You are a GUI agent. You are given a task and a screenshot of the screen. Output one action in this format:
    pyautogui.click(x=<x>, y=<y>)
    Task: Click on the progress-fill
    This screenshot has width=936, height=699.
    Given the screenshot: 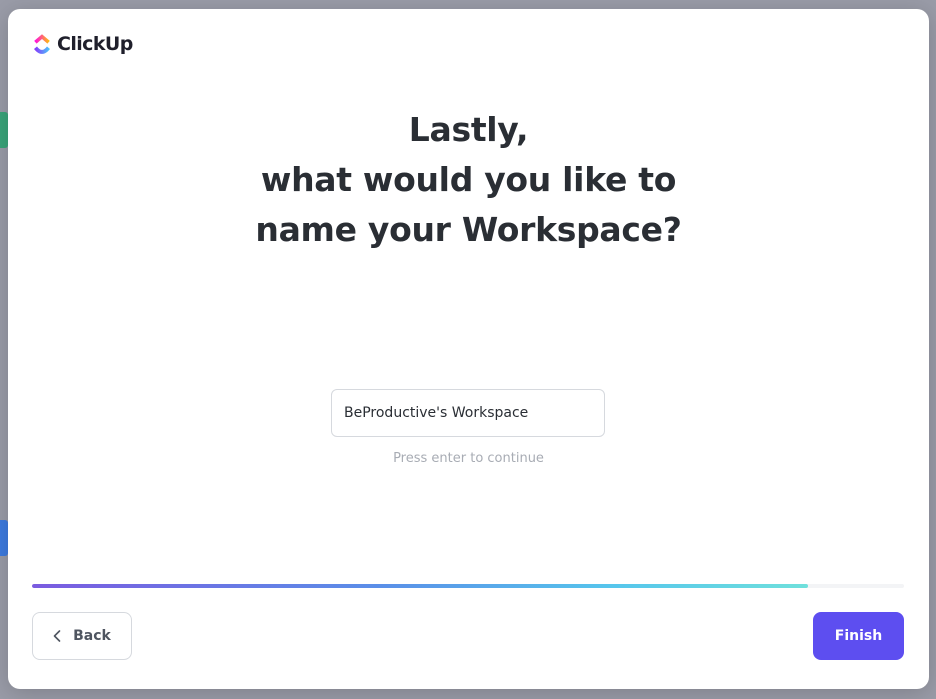 What is the action you would take?
    pyautogui.click(x=420, y=586)
    